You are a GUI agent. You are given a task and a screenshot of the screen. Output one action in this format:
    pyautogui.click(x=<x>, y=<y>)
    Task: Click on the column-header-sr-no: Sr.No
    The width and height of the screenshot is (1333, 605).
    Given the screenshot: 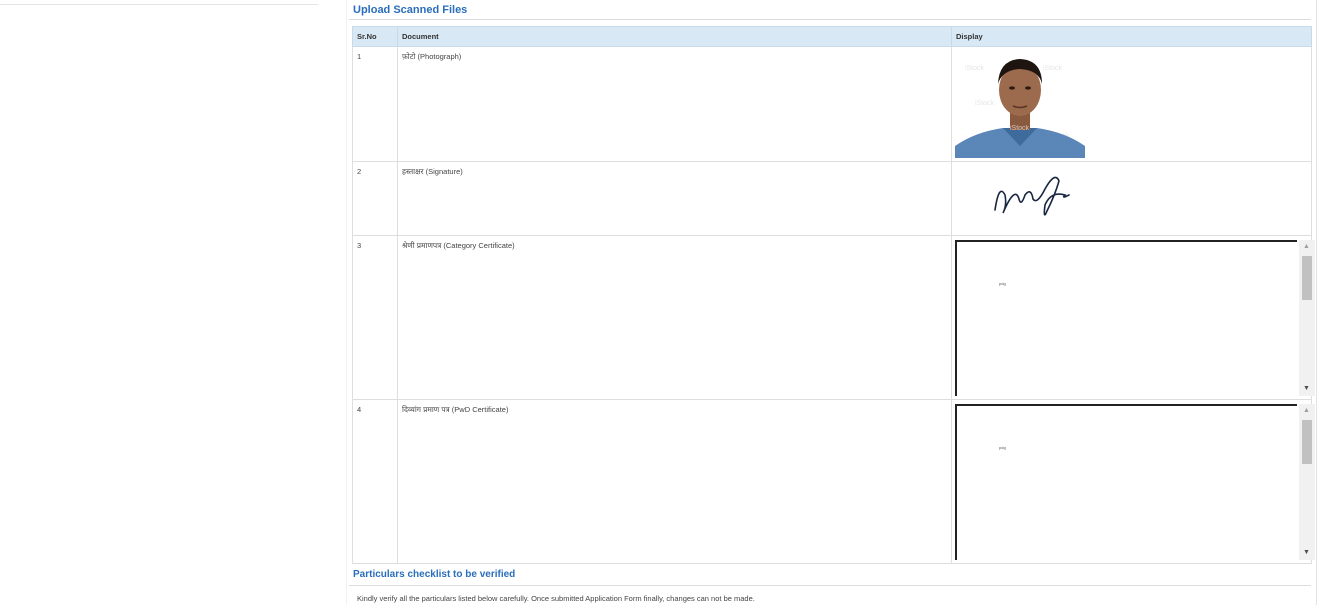 What is the action you would take?
    pyautogui.click(x=375, y=36)
    